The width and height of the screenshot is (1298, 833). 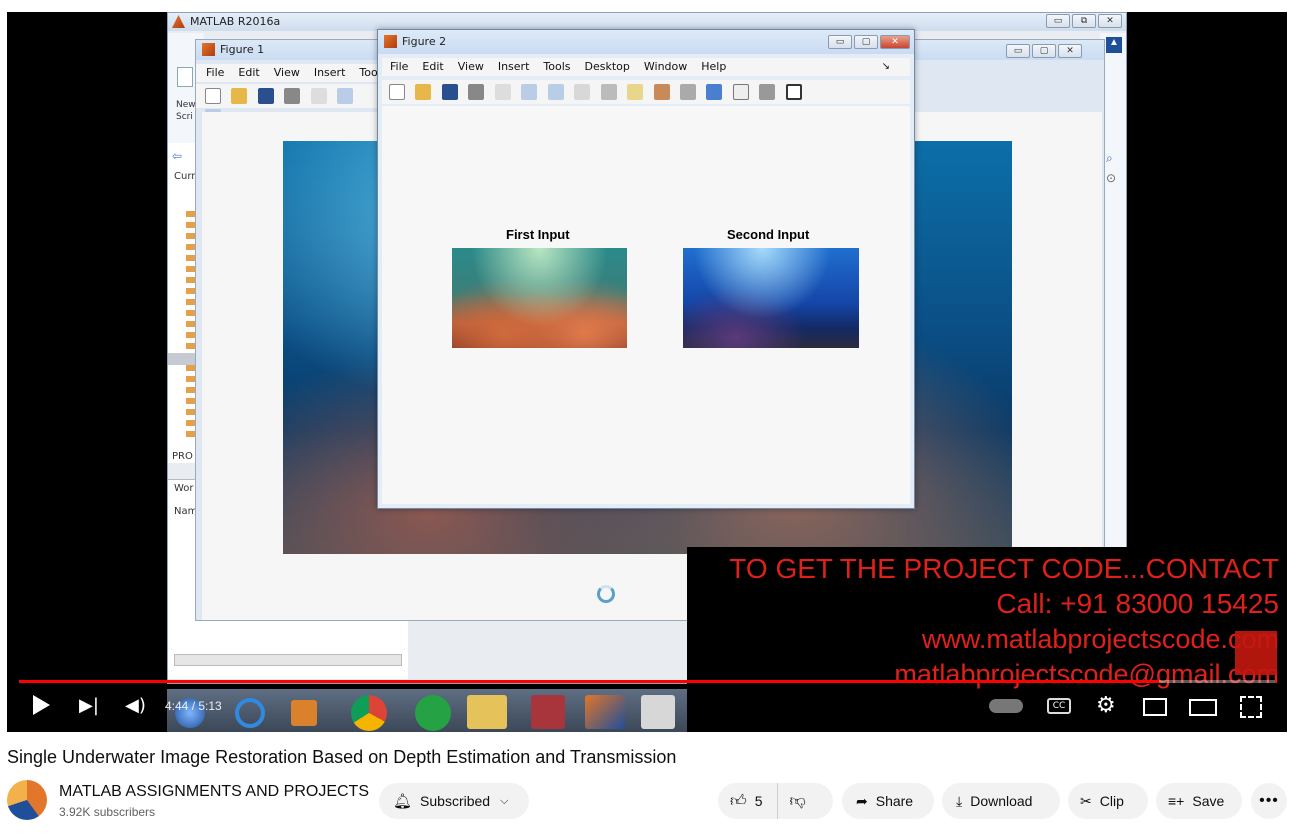 What do you see at coordinates (792, 801) in the screenshot?
I see `dislike-button: 👎︎` at bounding box center [792, 801].